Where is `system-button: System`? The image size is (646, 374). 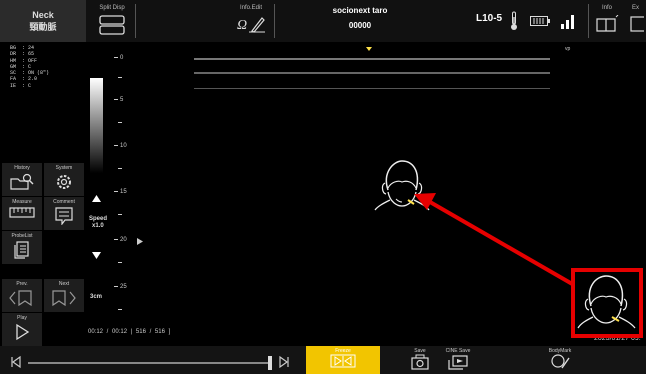 system-button: System is located at coordinates (64, 179).